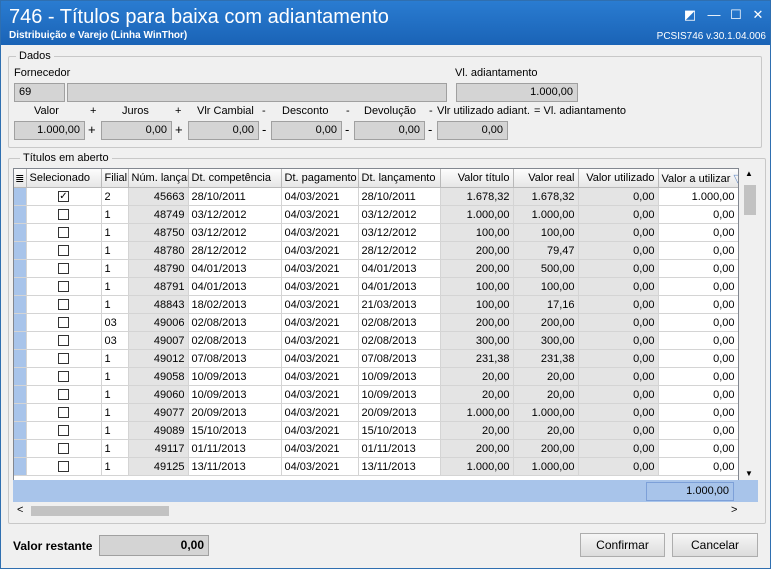  What do you see at coordinates (306, 130) in the screenshot?
I see `desconto-field: 0,00` at bounding box center [306, 130].